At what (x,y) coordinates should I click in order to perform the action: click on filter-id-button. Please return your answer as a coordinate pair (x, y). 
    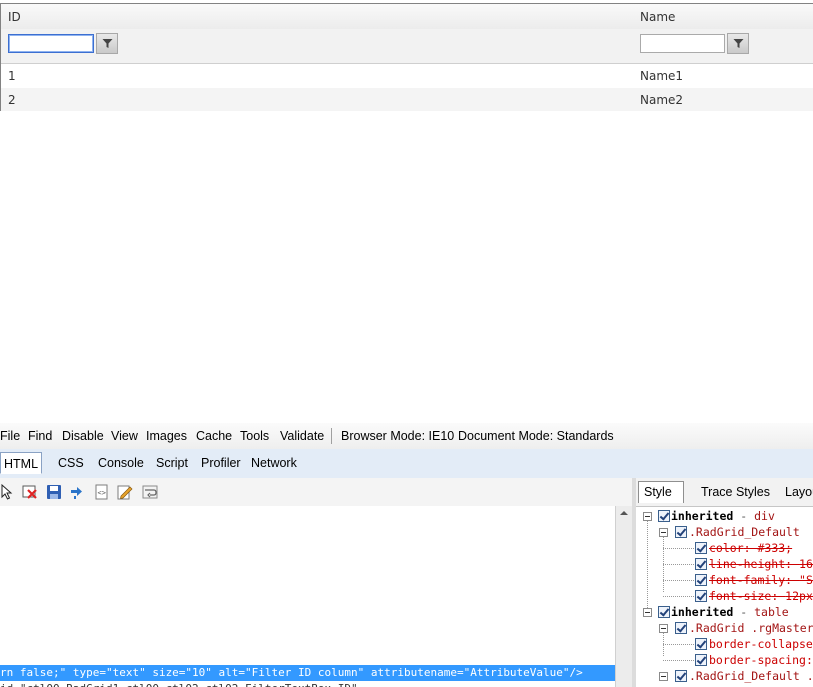
    Looking at the image, I should click on (107, 43).